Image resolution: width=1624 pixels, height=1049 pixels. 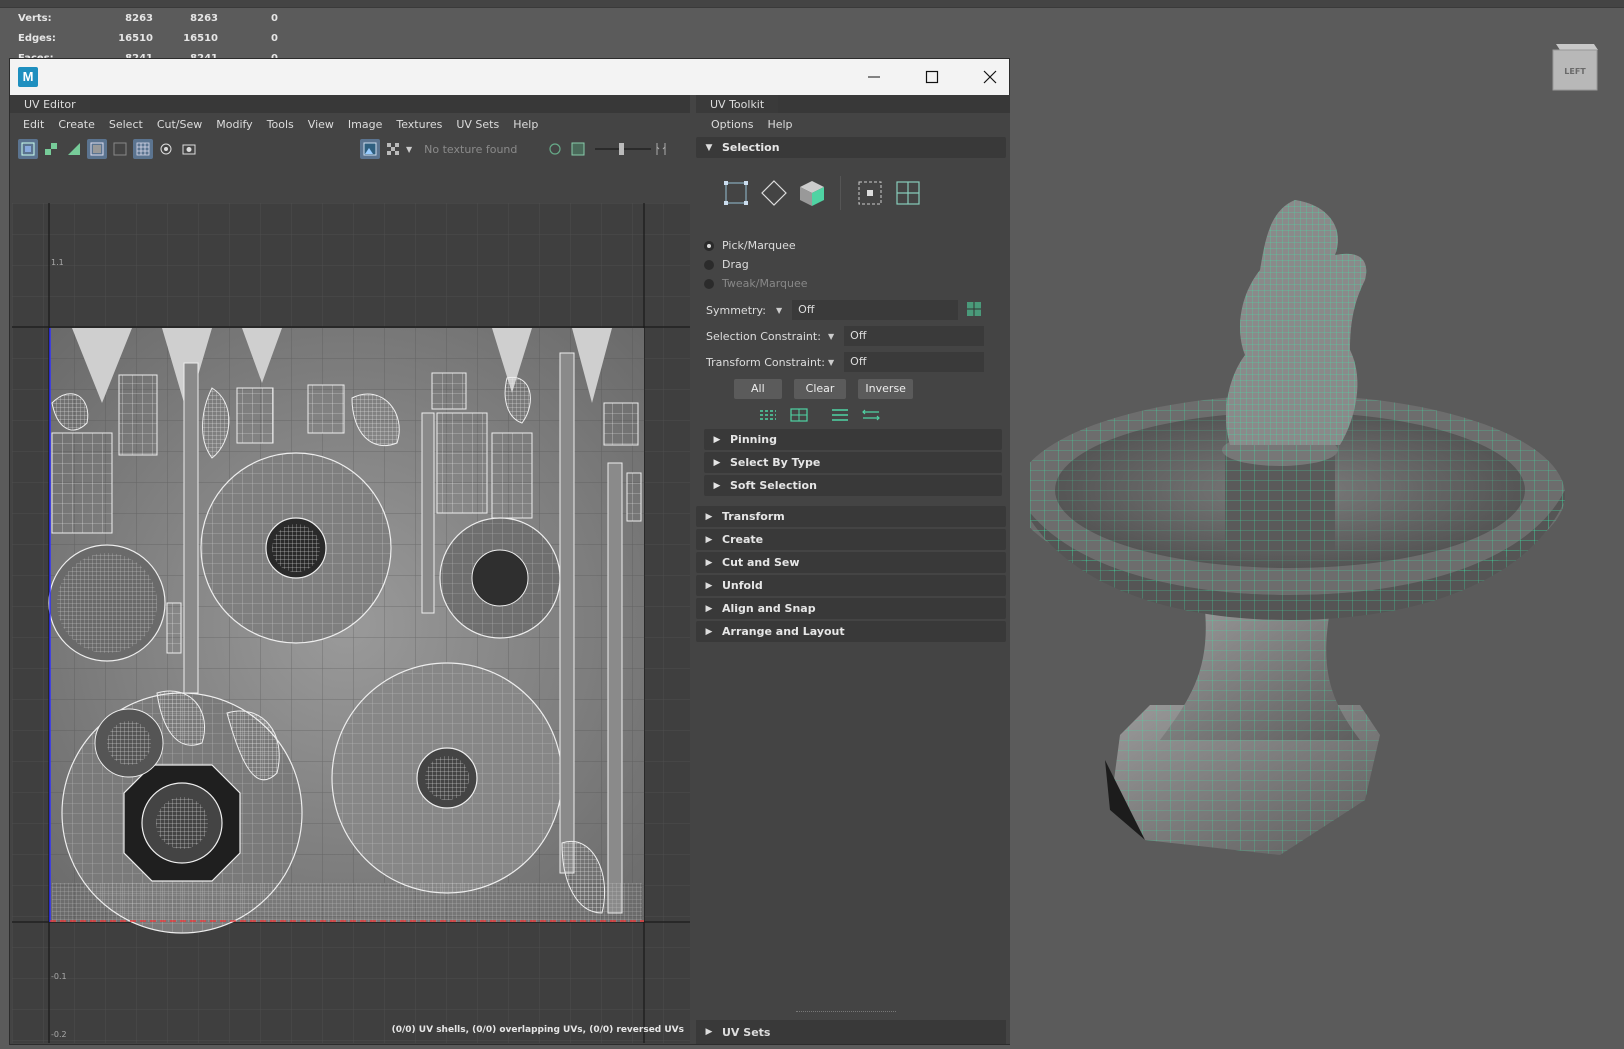 What do you see at coordinates (875, 310) in the screenshot?
I see `symmetry-dropdown: Off` at bounding box center [875, 310].